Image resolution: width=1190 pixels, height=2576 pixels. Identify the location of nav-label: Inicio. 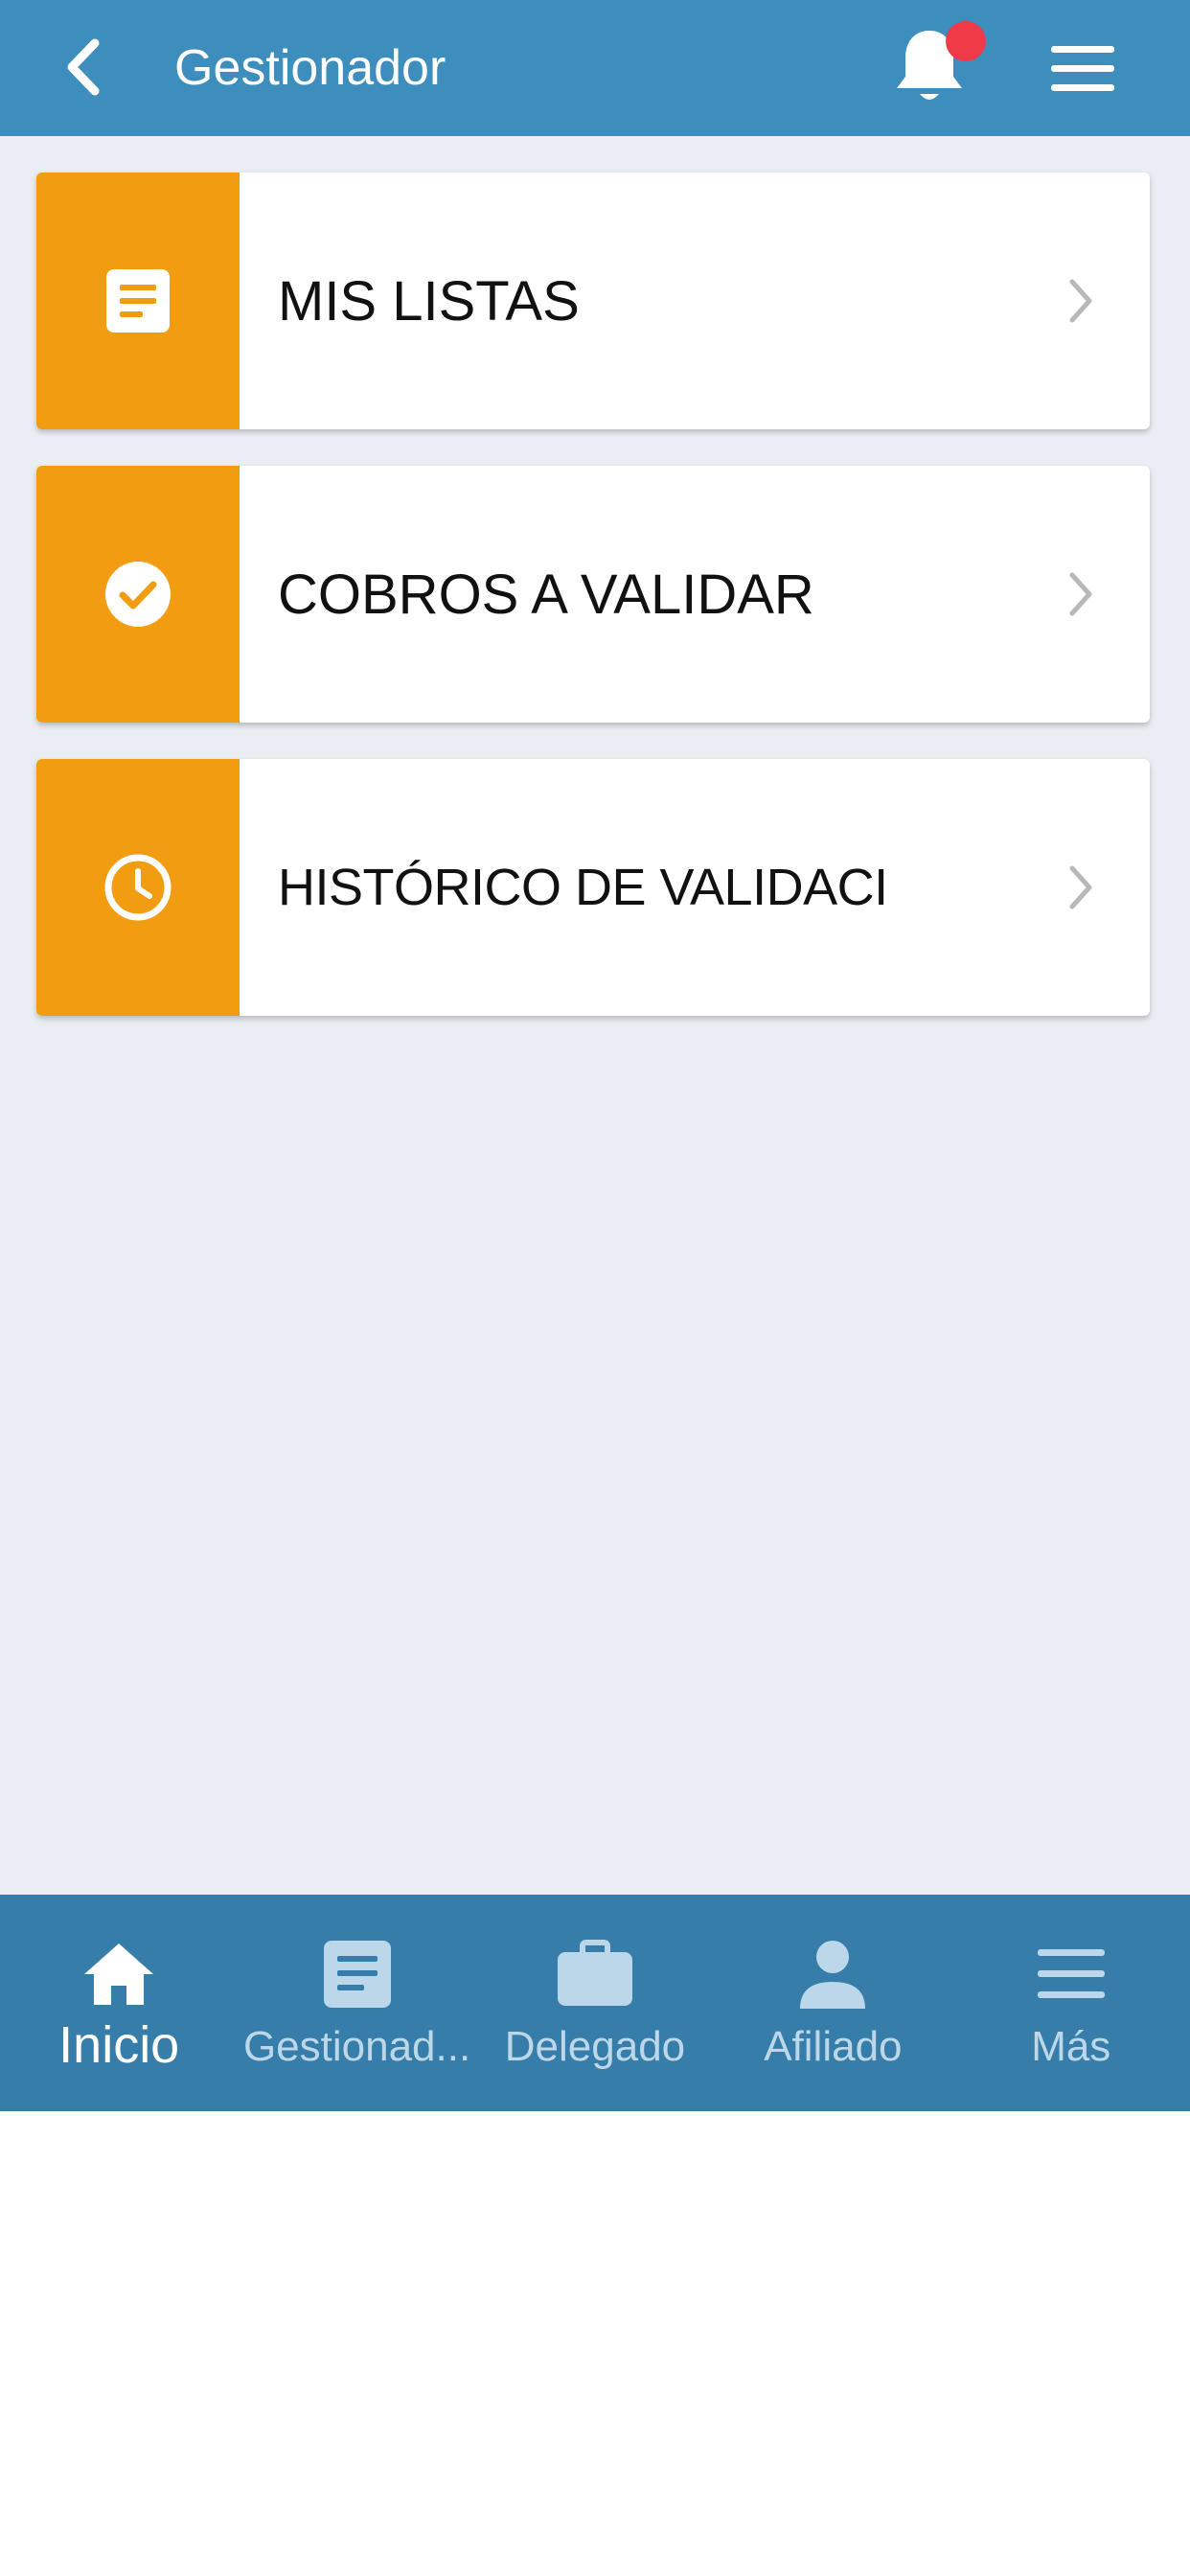
(119, 2045).